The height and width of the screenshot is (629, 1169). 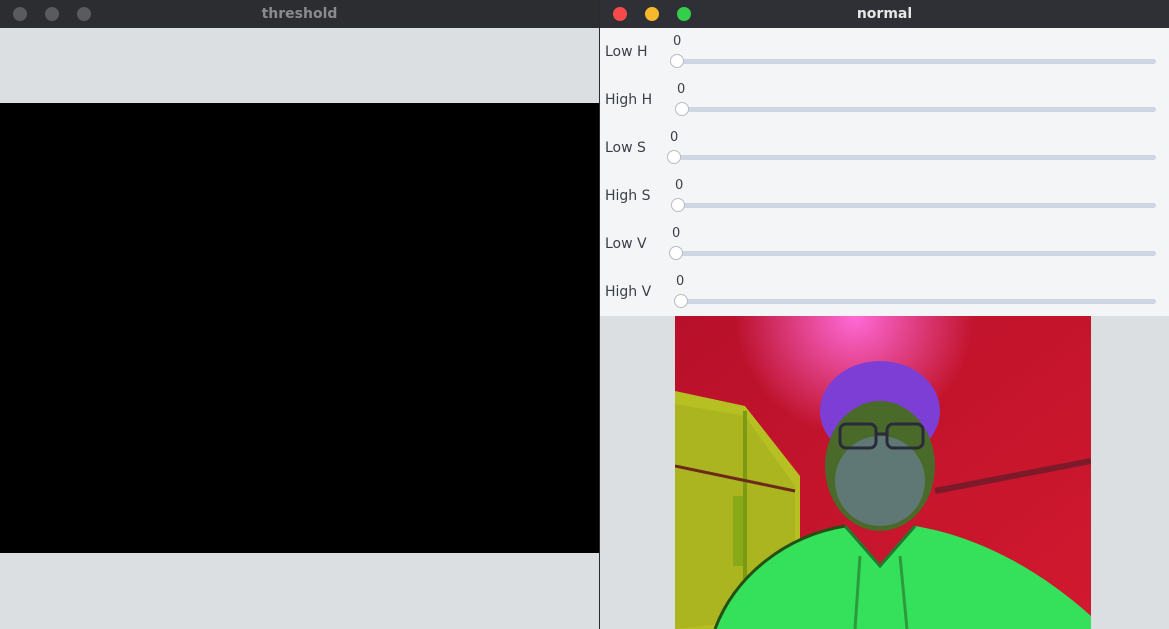 I want to click on trackbar-label: Low S, so click(x=625, y=148).